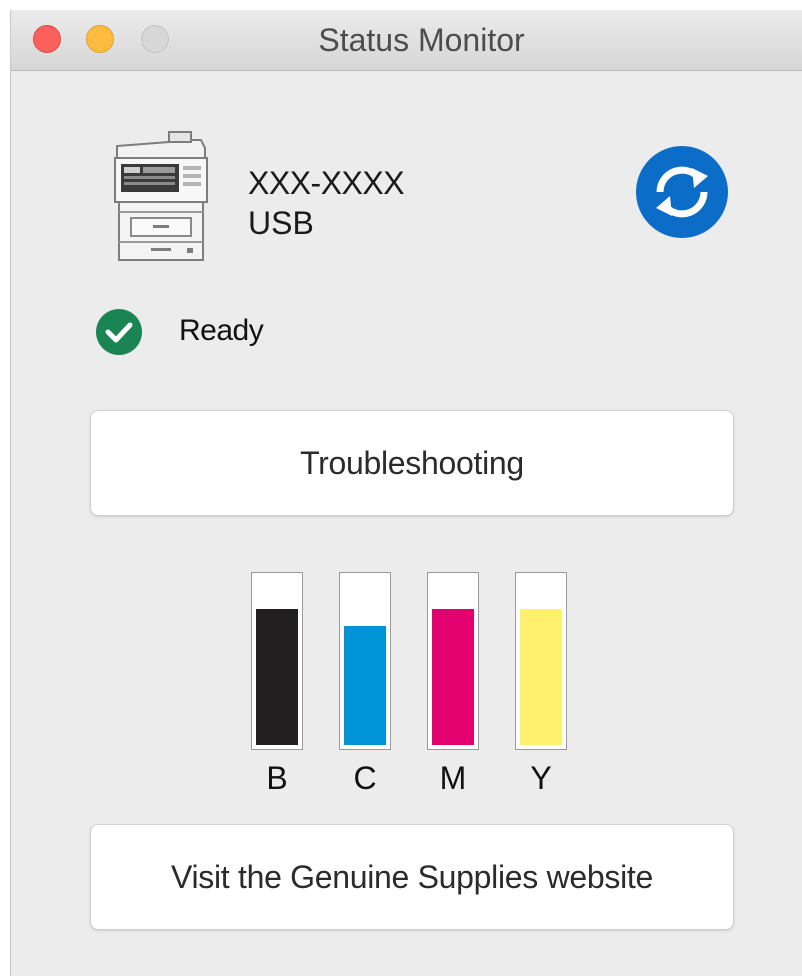 The image size is (802, 976). What do you see at coordinates (412, 877) in the screenshot?
I see `genuine-supplies-button: Visit the Genuine Supplies website` at bounding box center [412, 877].